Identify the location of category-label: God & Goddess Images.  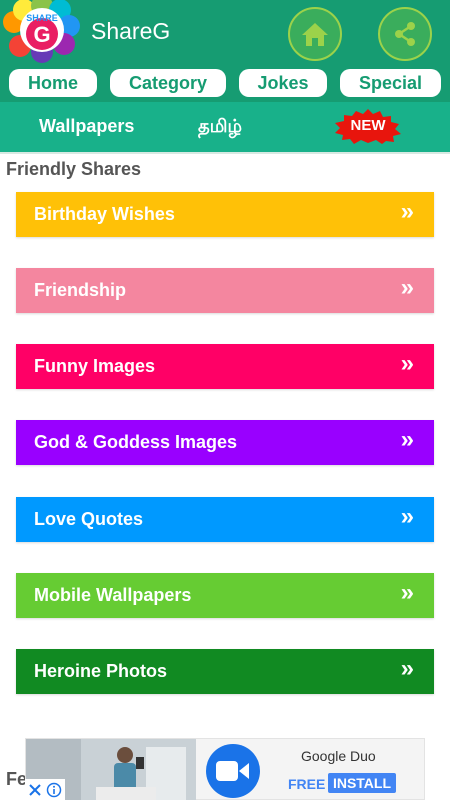
(136, 442).